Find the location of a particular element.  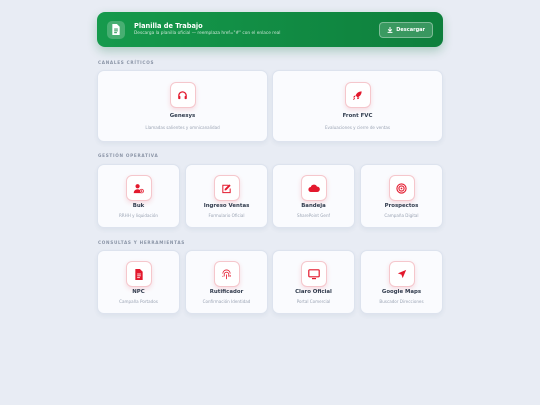

card-subtitle: Campaña Portados is located at coordinates (138, 301).